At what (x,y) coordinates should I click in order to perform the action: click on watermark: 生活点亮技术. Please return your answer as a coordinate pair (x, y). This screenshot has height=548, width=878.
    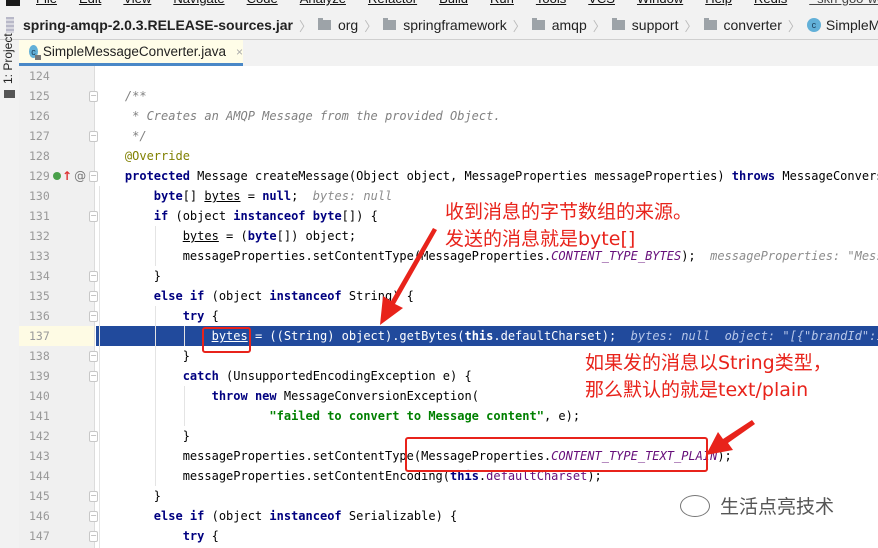
    Looking at the image, I should click on (757, 505).